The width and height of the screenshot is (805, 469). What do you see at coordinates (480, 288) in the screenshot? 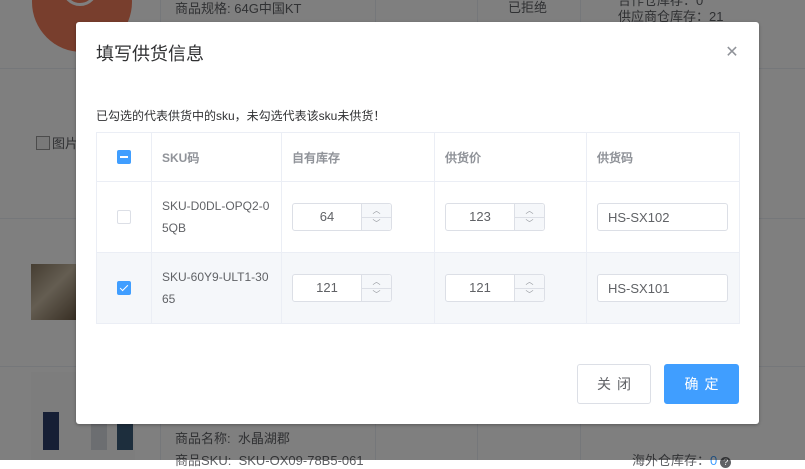
I see `price-value: 121` at bounding box center [480, 288].